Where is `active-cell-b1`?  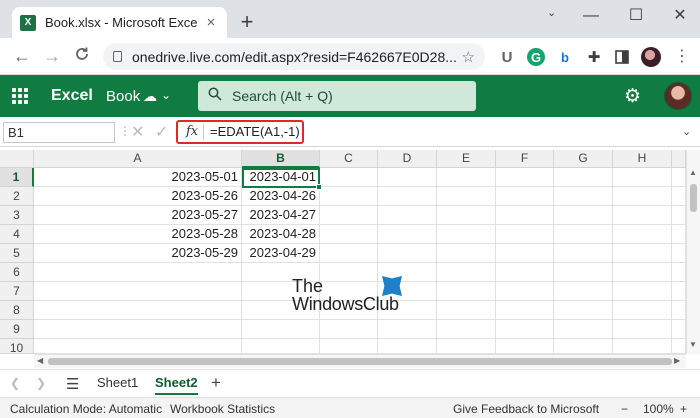
active-cell-b1 is located at coordinates (282, 179).